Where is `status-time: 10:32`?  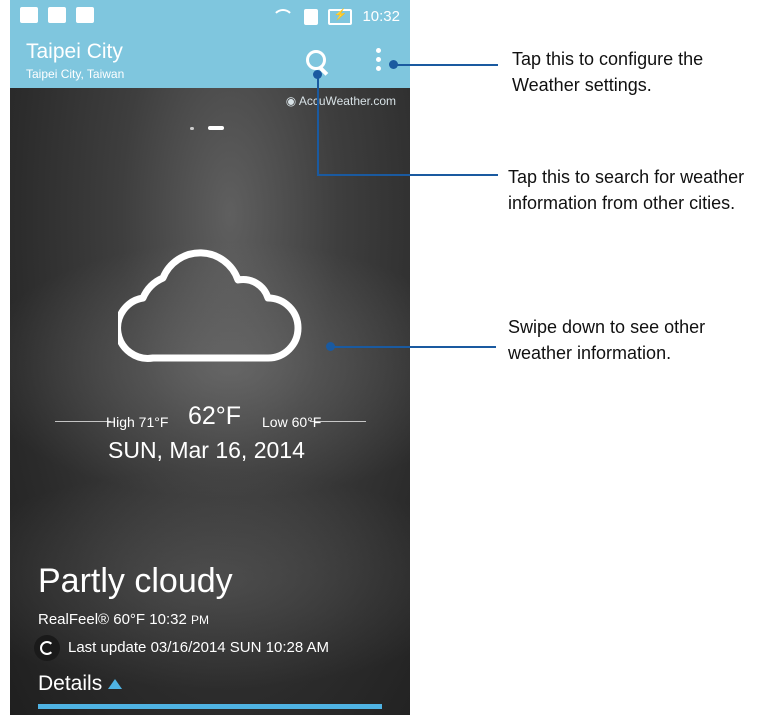
status-time: 10:32 is located at coordinates (381, 16).